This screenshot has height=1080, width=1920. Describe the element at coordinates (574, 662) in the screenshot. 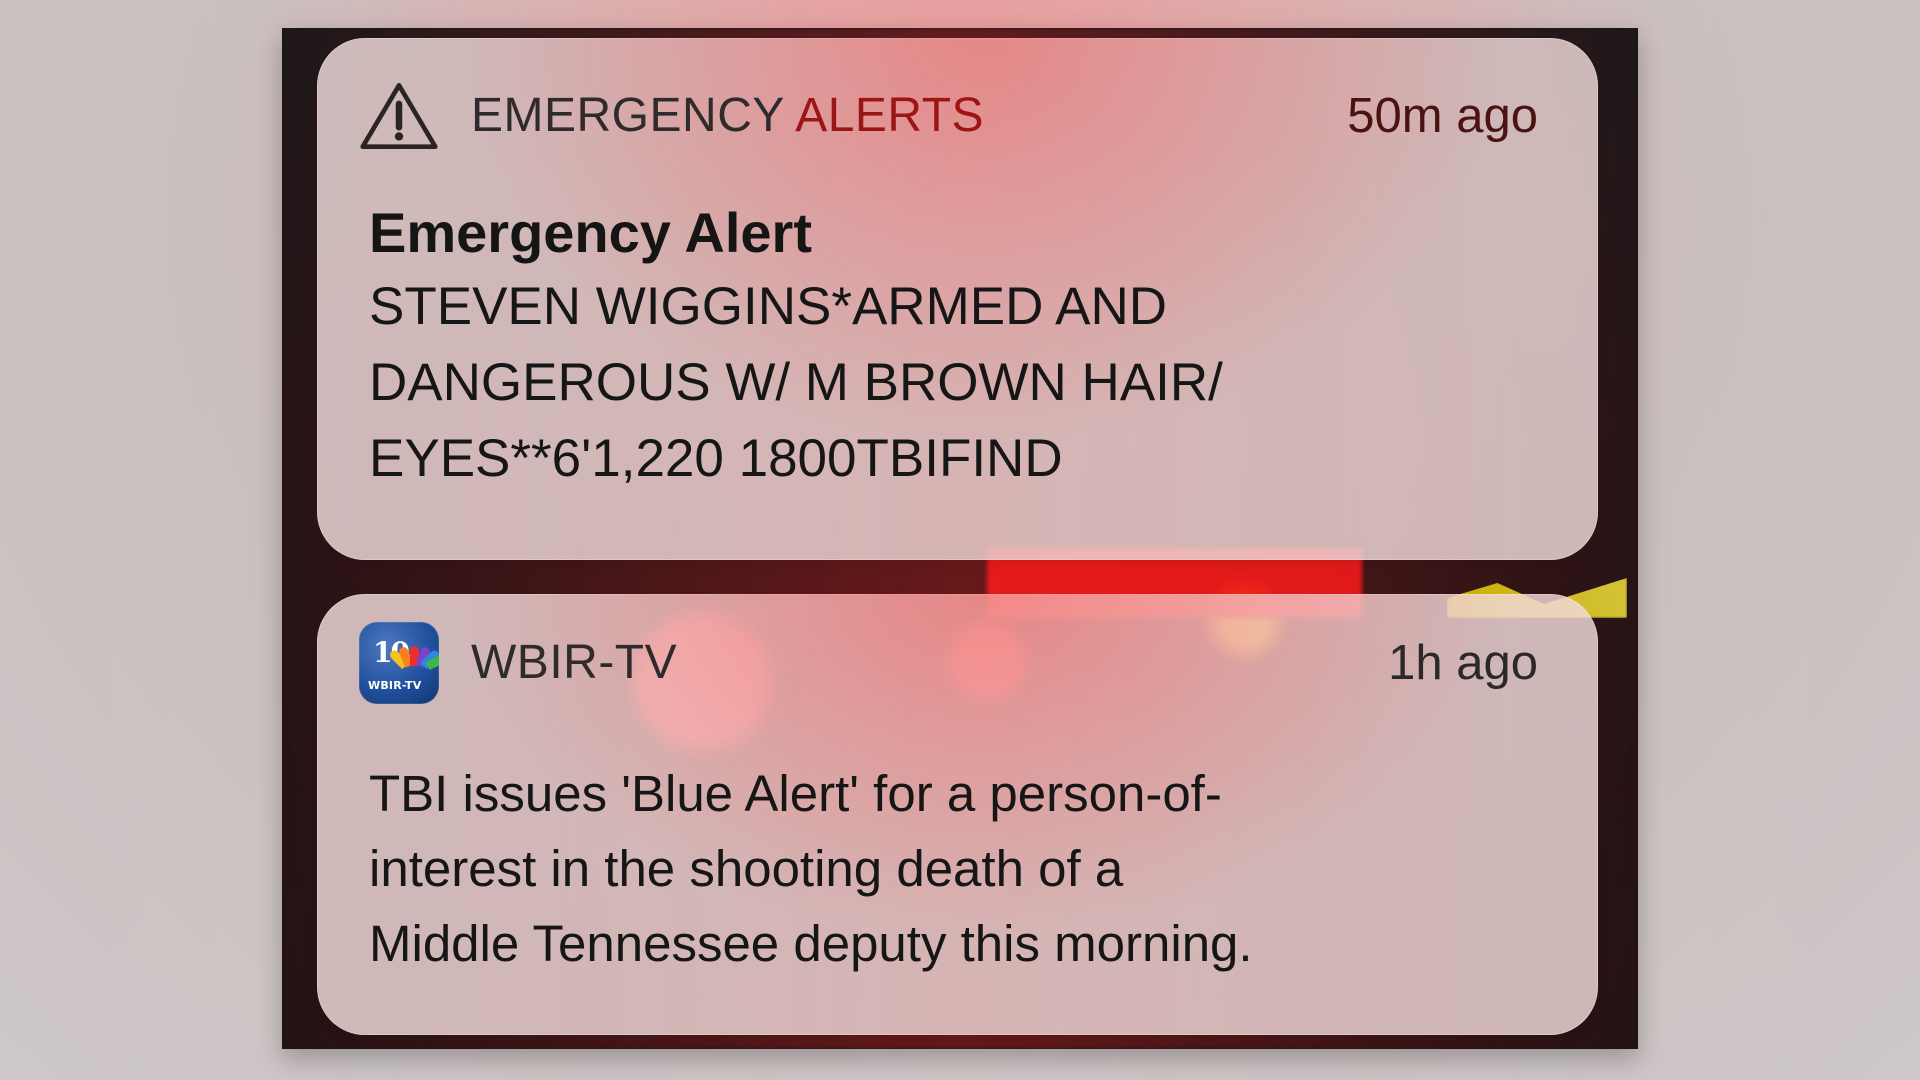

I see `wbir-tv-app-name: WBIR-TV` at that location.